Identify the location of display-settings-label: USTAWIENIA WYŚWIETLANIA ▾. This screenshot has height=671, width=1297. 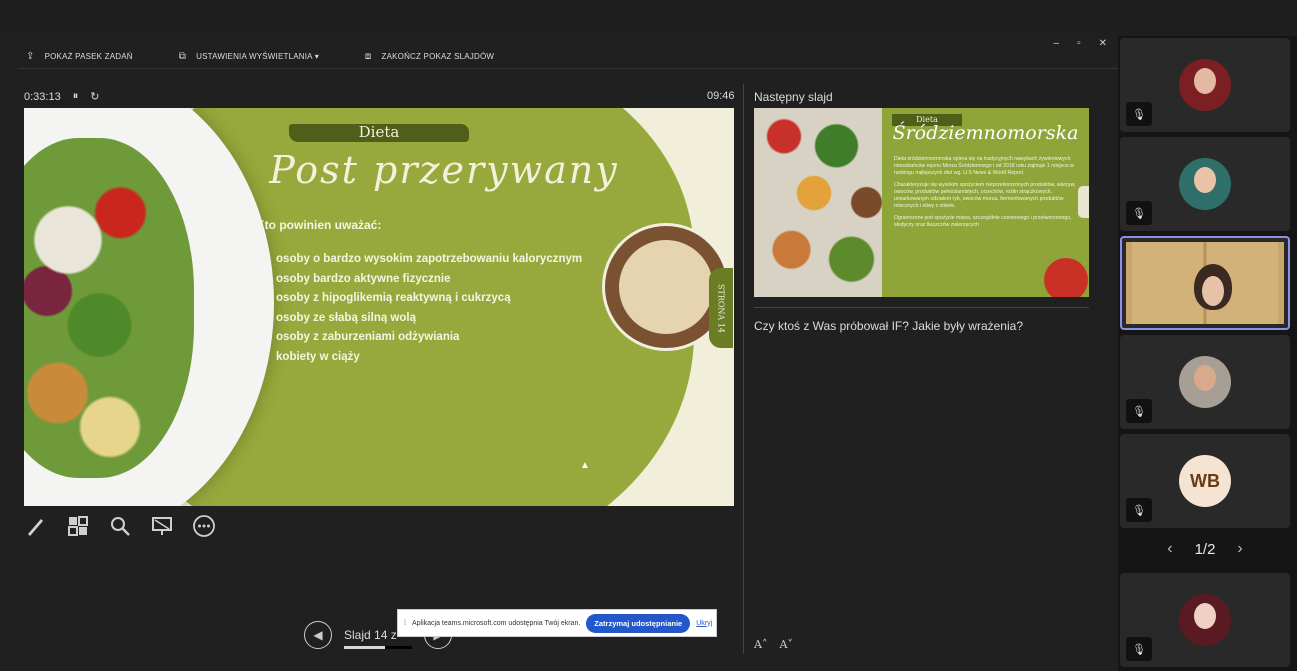
(257, 56).